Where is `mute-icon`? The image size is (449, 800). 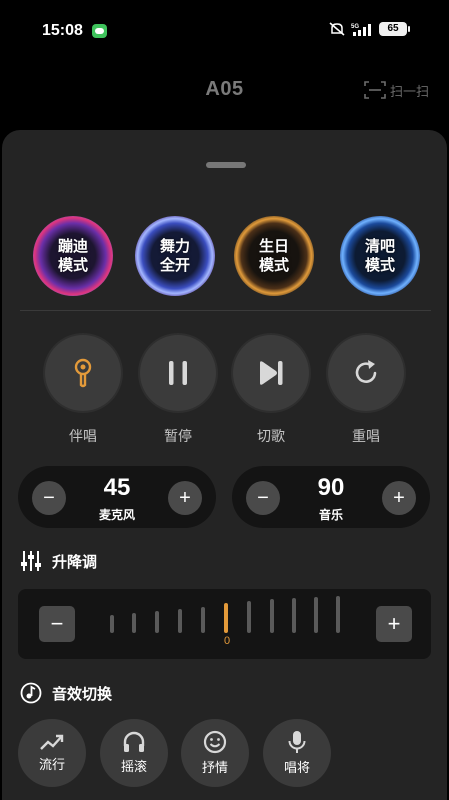 mute-icon is located at coordinates (337, 29).